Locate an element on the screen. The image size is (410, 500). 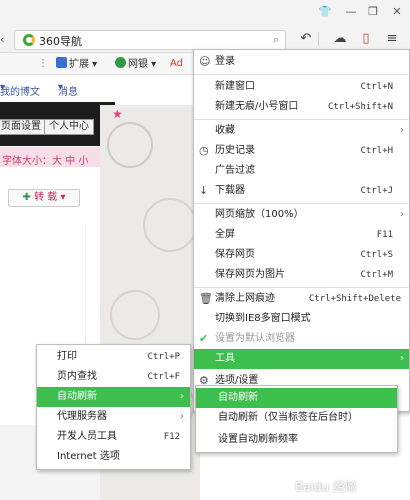
menu-item-label: 设置自动刷新频率 is located at coordinates (258, 439).